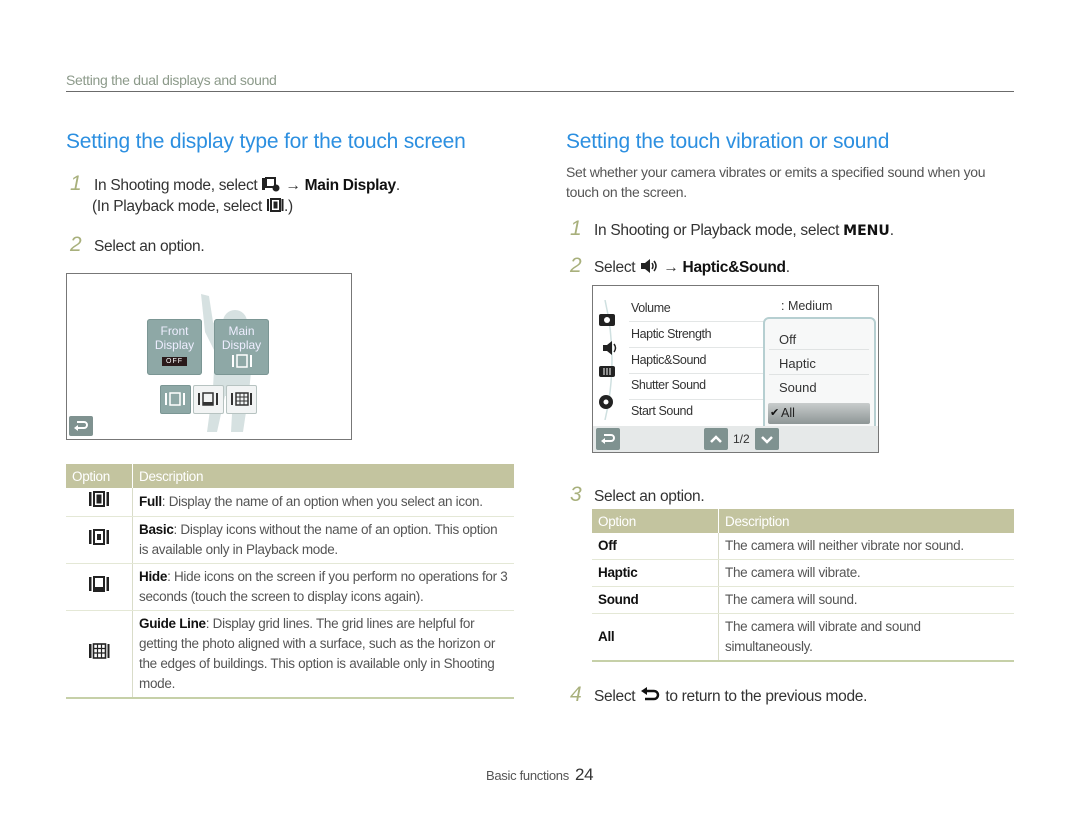  What do you see at coordinates (271, 184) in the screenshot?
I see `display-settings-icon` at bounding box center [271, 184].